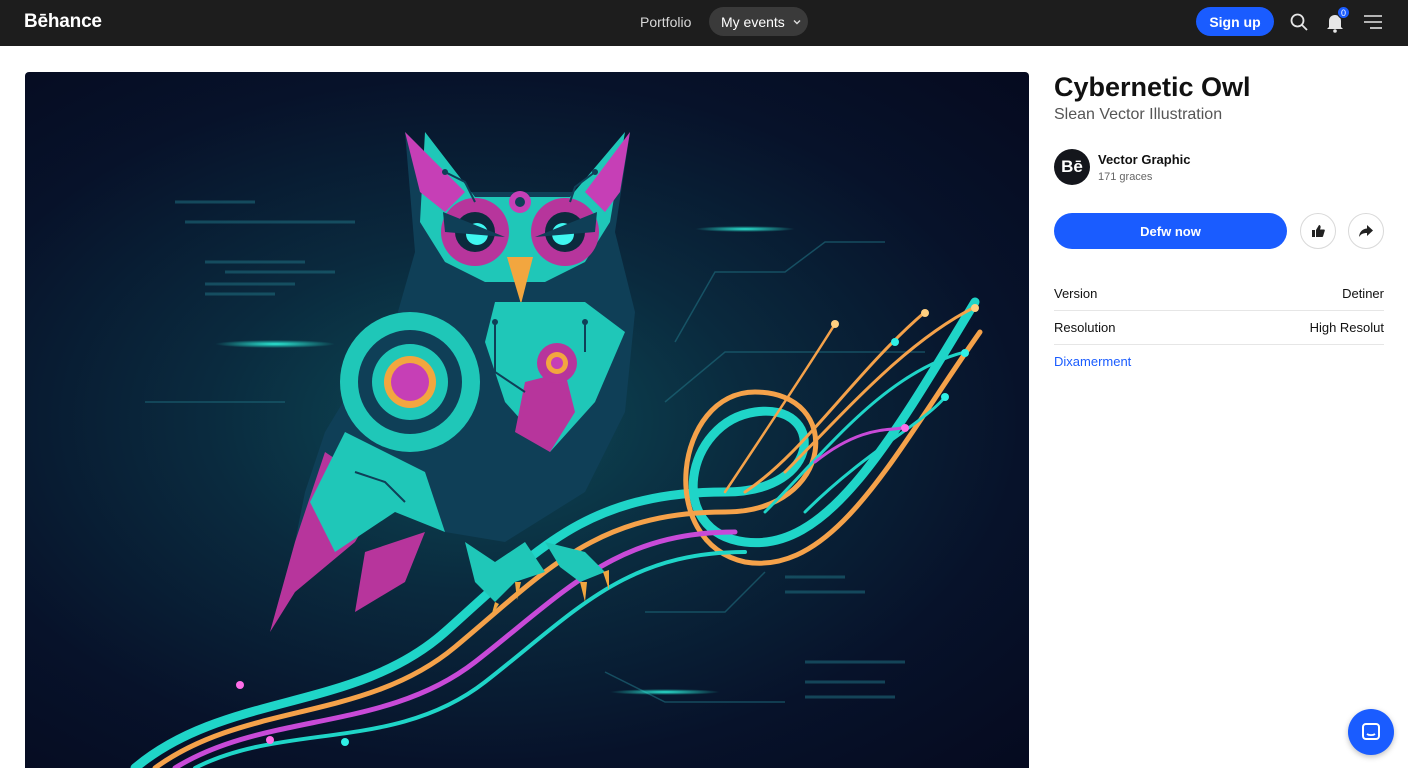 The height and width of the screenshot is (768, 1408). Describe the element at coordinates (1299, 22) in the screenshot. I see `search-icon` at that location.